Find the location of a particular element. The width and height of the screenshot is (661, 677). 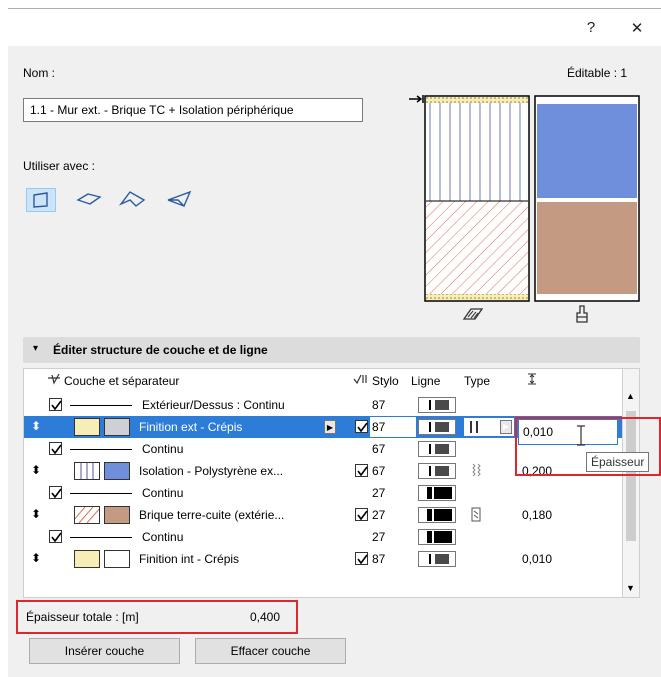

type-arrow-icon: ▶ is located at coordinates (506, 427).